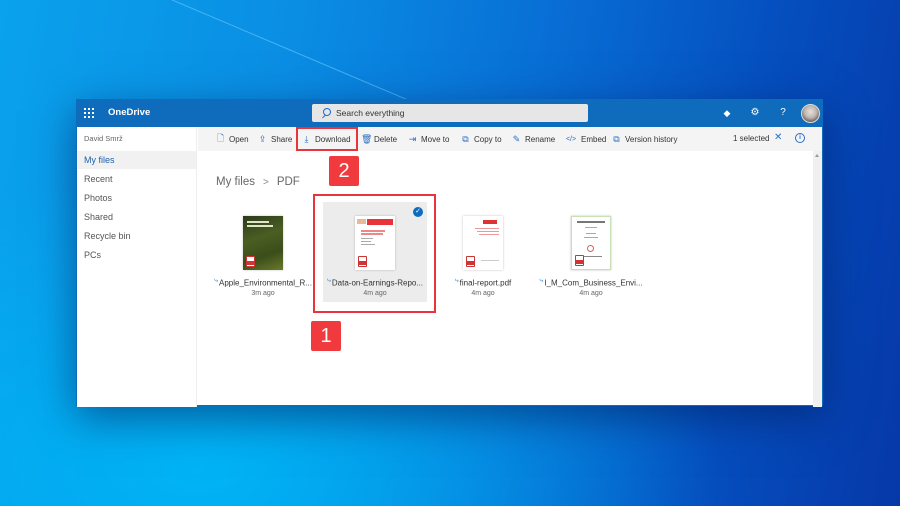  Describe the element at coordinates (235, 182) in the screenshot. I see `breadcrumb-my-files: My files` at that location.